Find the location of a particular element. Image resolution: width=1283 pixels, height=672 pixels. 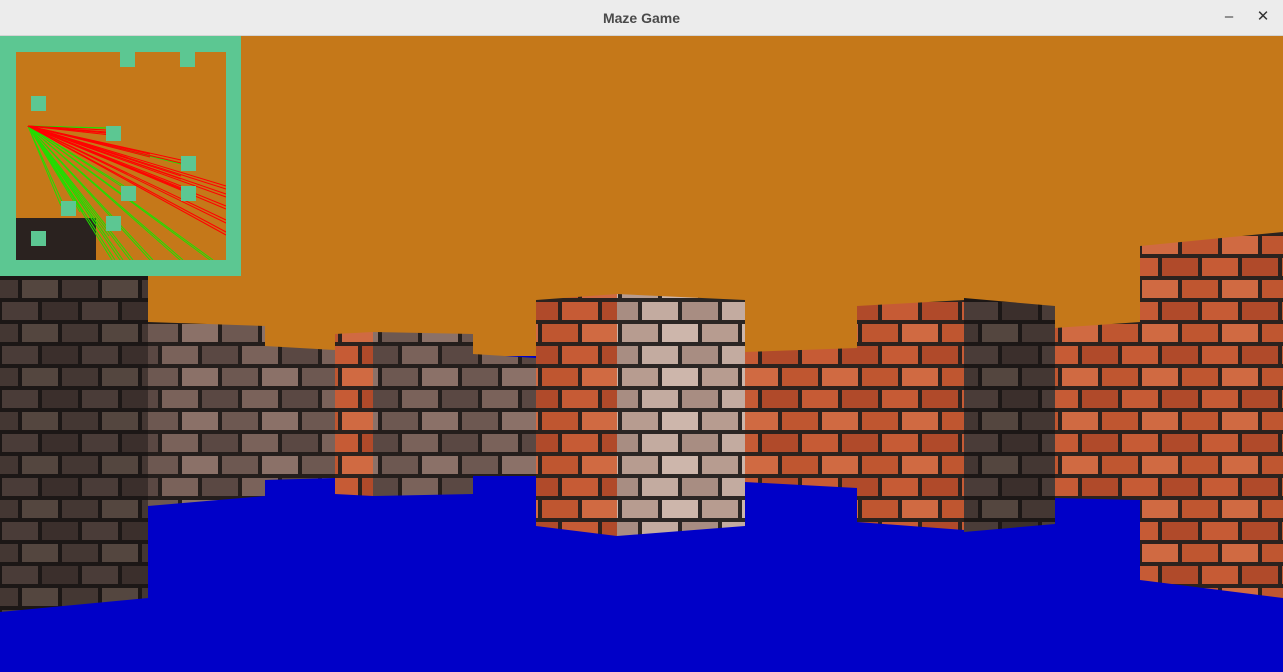

minimap-wall-view is located at coordinates (56, 239).